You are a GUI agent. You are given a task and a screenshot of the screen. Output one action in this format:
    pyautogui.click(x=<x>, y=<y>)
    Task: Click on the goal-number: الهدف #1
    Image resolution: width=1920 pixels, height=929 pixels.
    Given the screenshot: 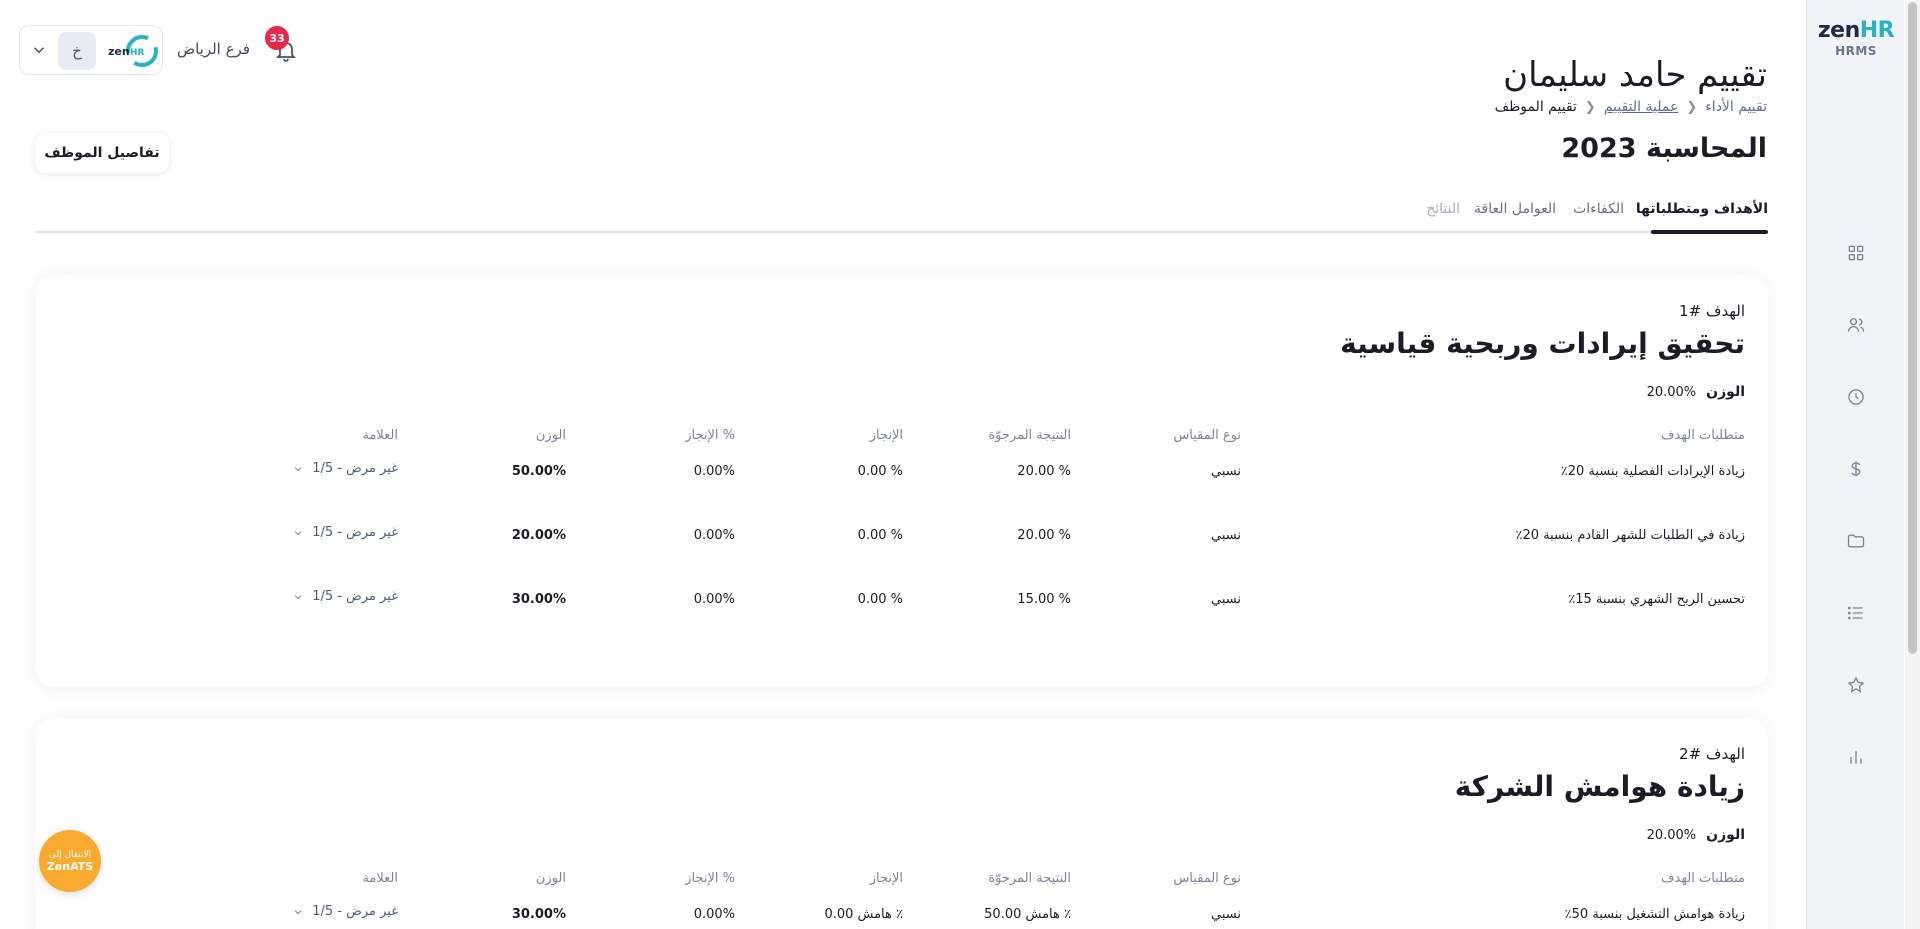 What is the action you would take?
    pyautogui.click(x=1712, y=311)
    